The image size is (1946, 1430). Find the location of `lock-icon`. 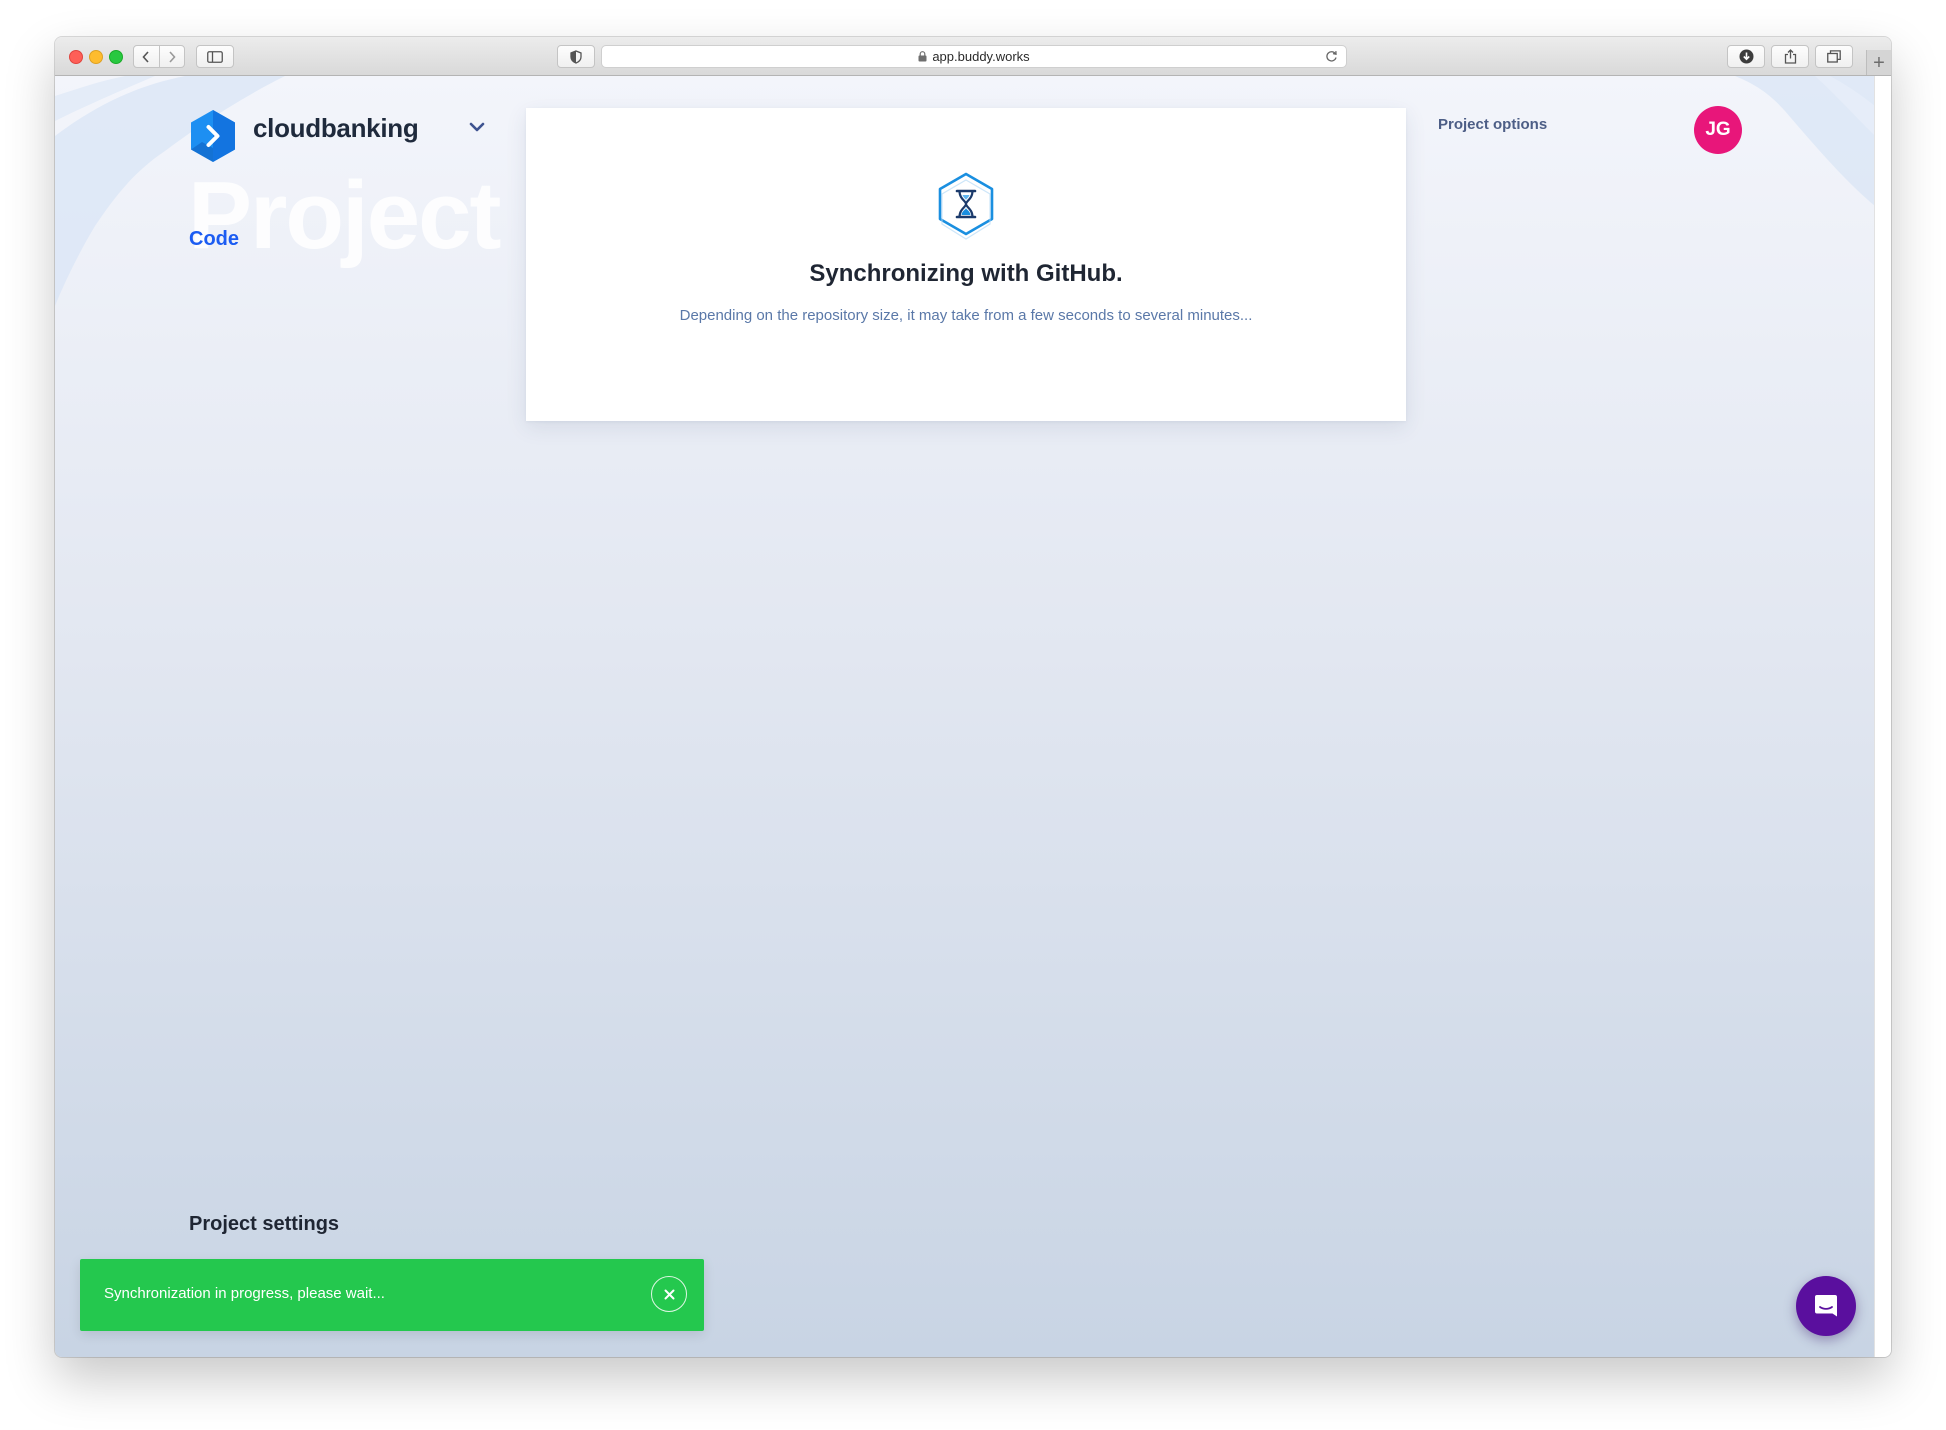

lock-icon is located at coordinates (922, 56).